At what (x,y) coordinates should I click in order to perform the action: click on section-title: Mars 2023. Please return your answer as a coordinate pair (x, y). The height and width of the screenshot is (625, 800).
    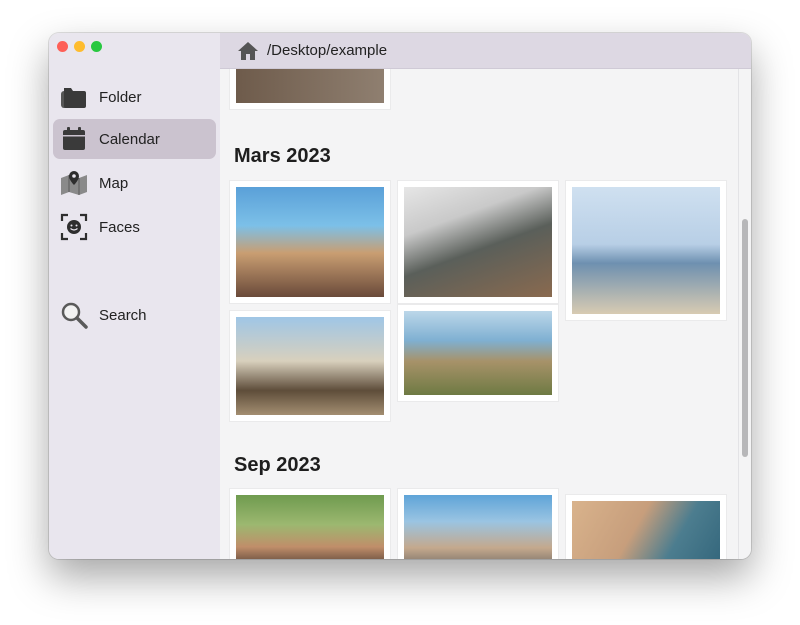
    Looking at the image, I should click on (282, 156).